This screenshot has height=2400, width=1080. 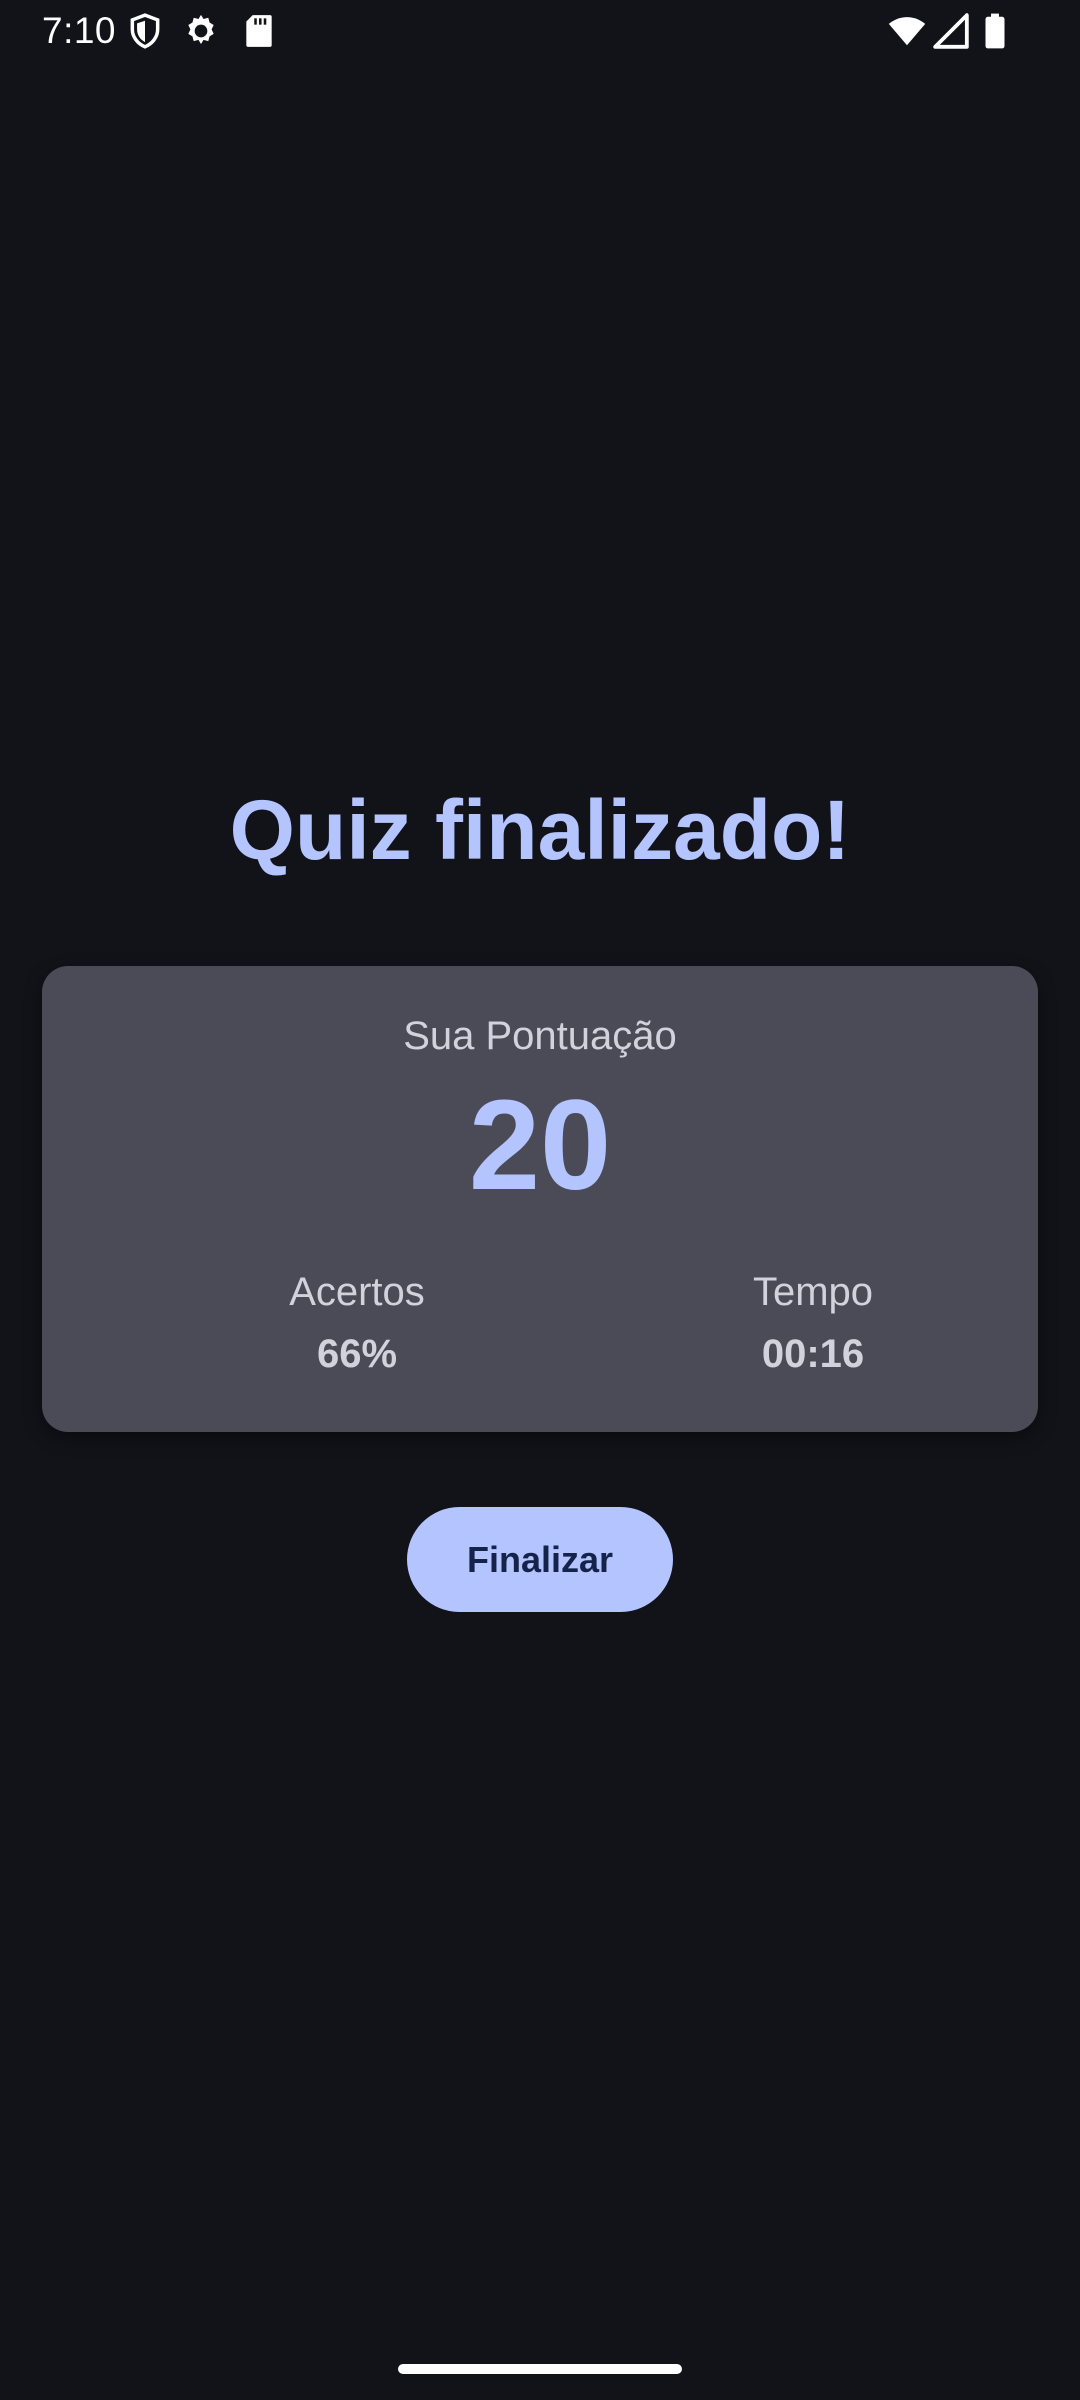 What do you see at coordinates (907, 31) in the screenshot?
I see `wifi-icon` at bounding box center [907, 31].